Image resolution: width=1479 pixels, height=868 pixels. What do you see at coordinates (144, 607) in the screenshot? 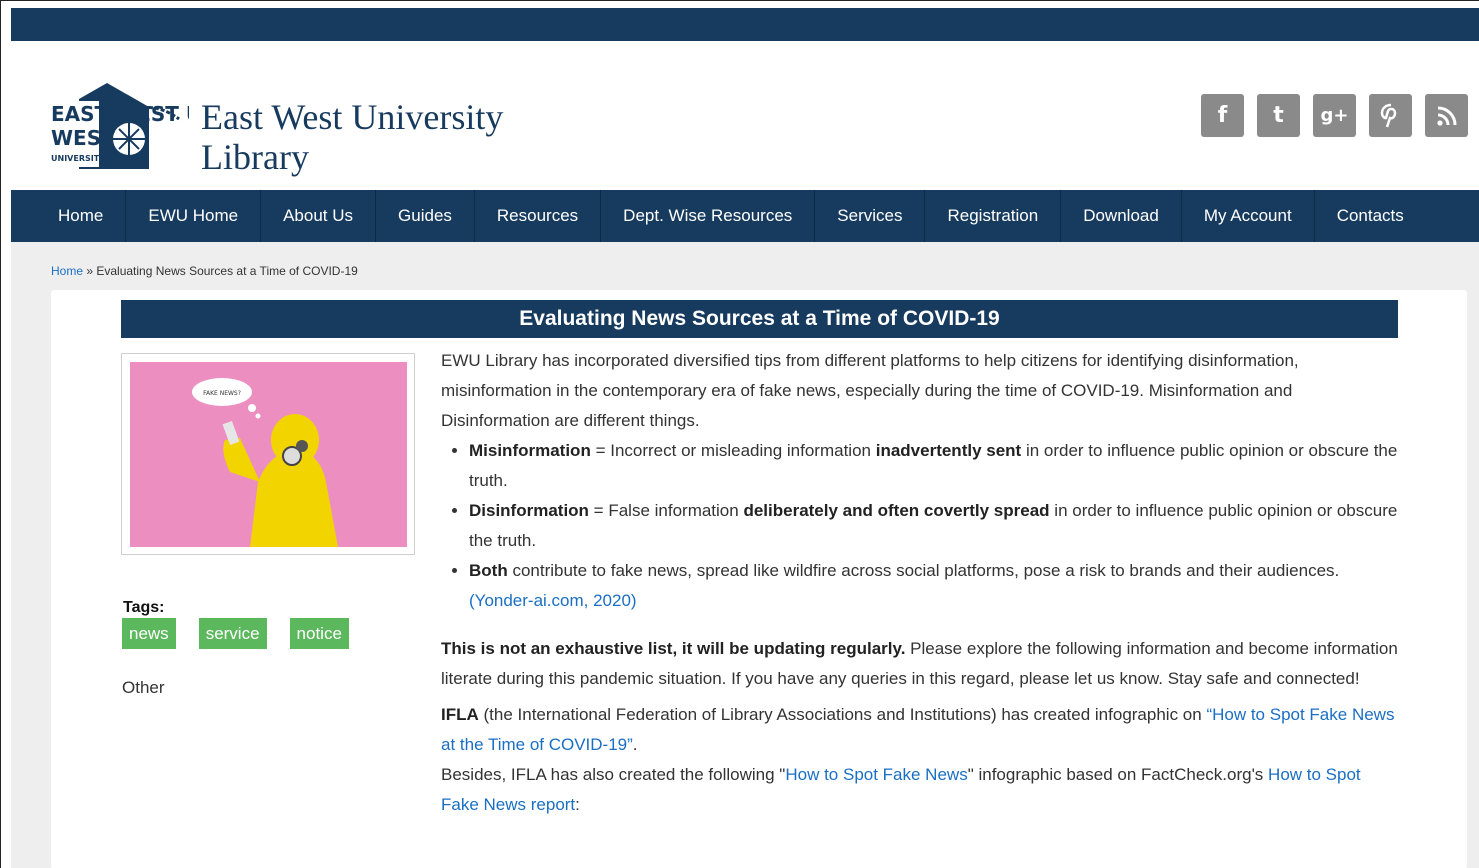
I see `tags-label: Tags:` at bounding box center [144, 607].